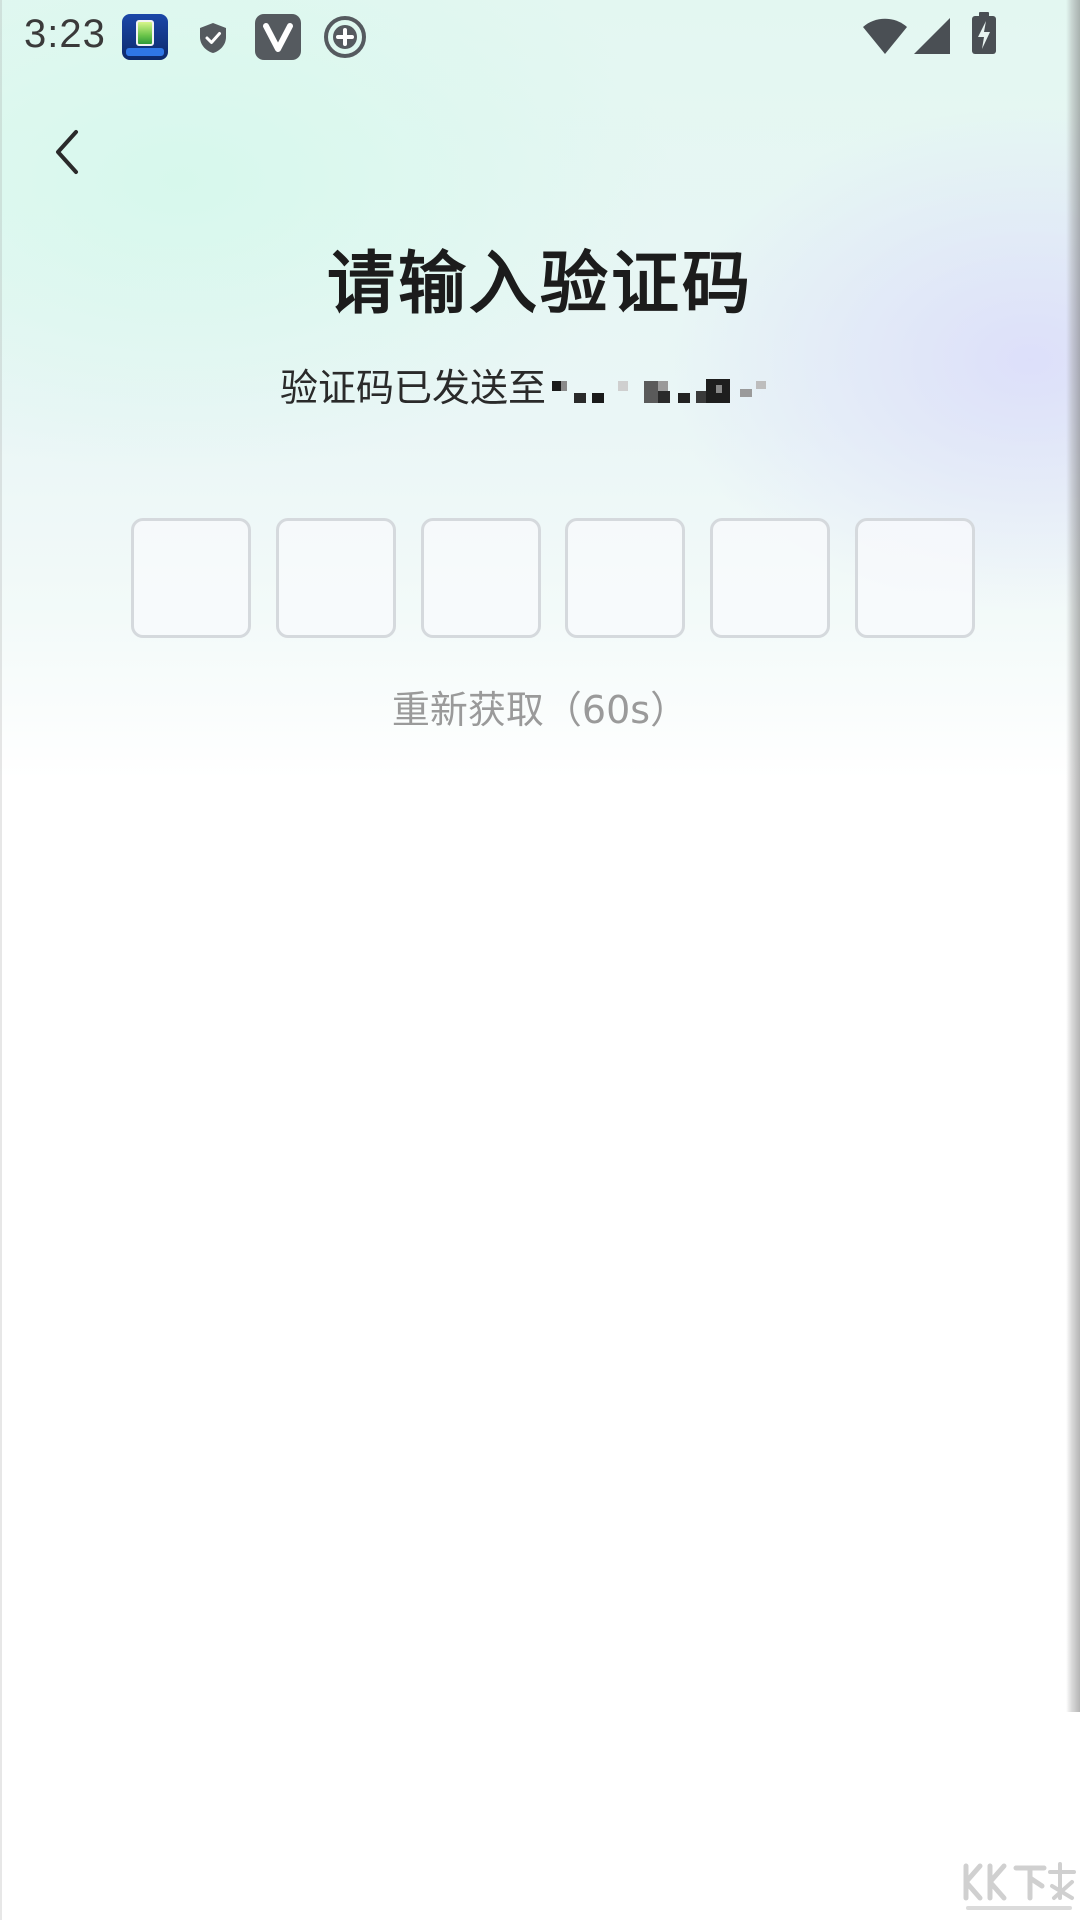 The height and width of the screenshot is (1920, 1080). I want to click on status-time: 3:23, so click(65, 34).